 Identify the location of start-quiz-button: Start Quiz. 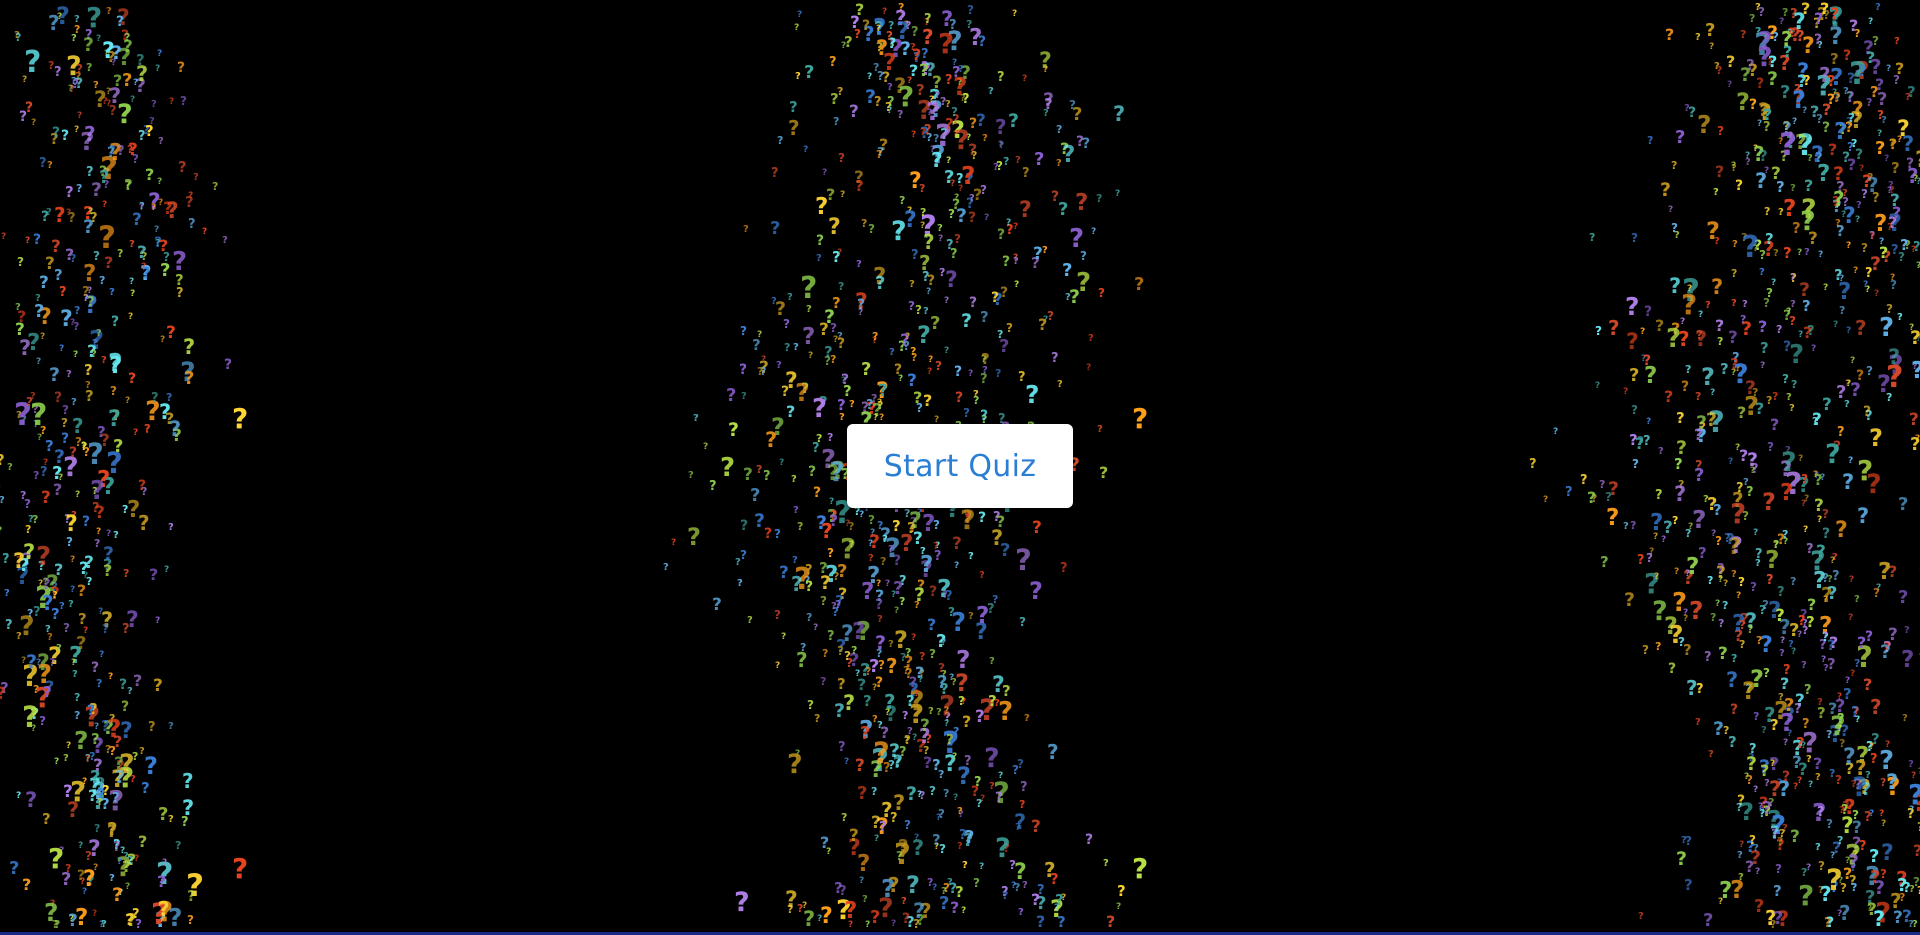
(960, 466).